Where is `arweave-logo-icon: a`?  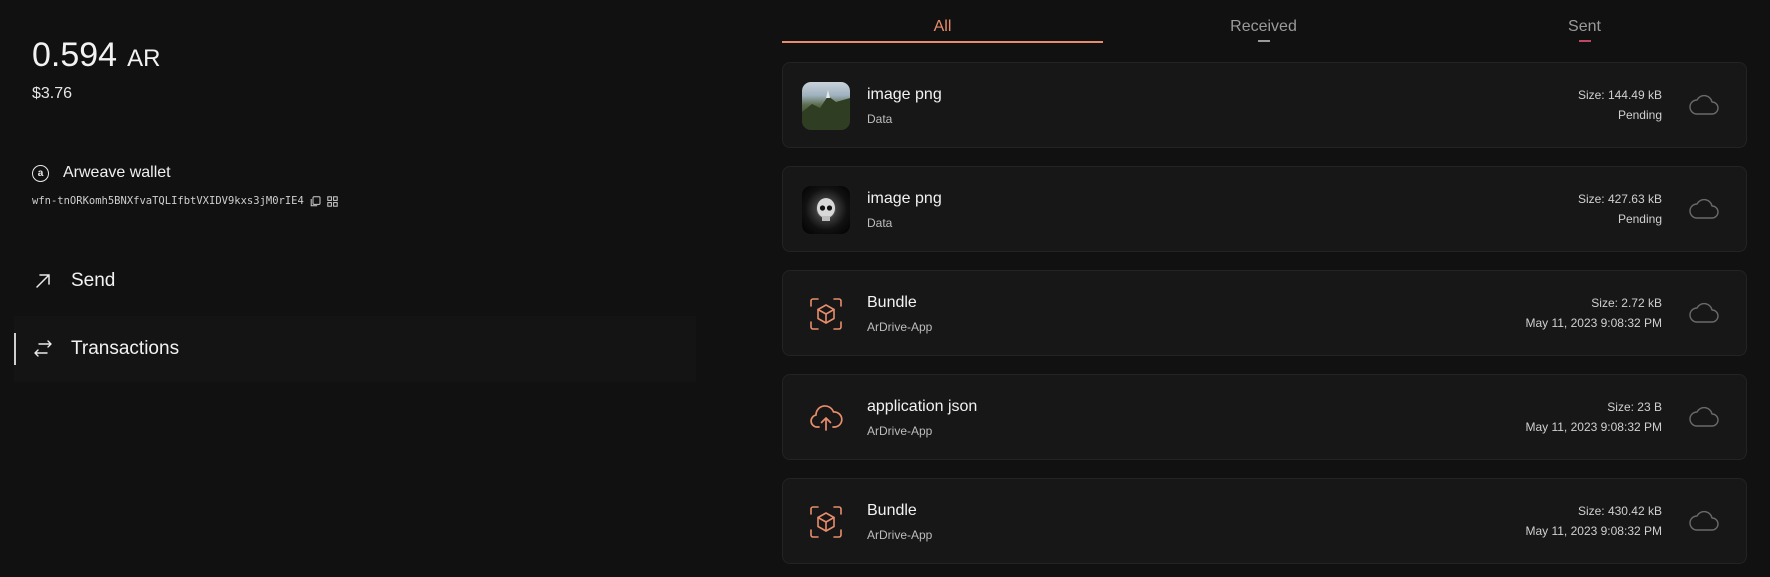
arweave-logo-icon: a is located at coordinates (40, 173).